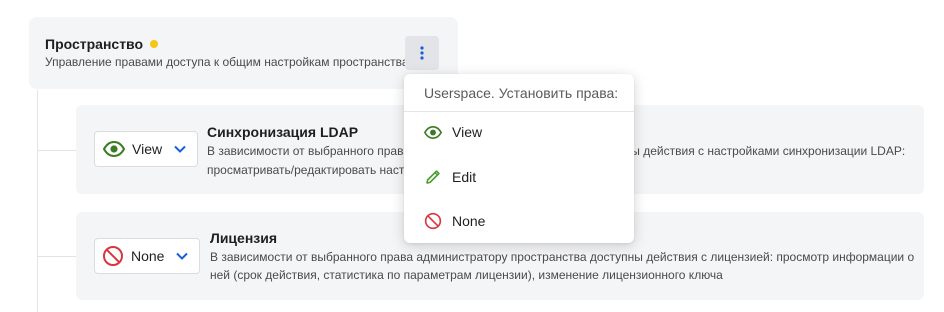 This screenshot has width=944, height=312. I want to click on dropdown-item-none: None, so click(519, 221).